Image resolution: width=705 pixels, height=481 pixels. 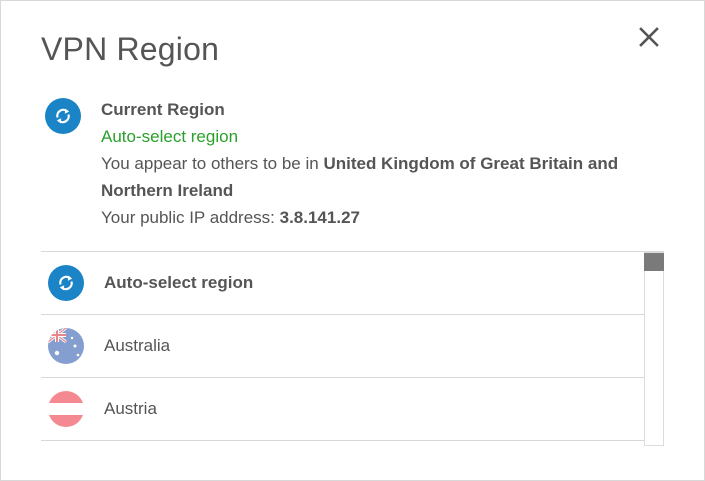 I want to click on austria-flag-icon, so click(x=66, y=409).